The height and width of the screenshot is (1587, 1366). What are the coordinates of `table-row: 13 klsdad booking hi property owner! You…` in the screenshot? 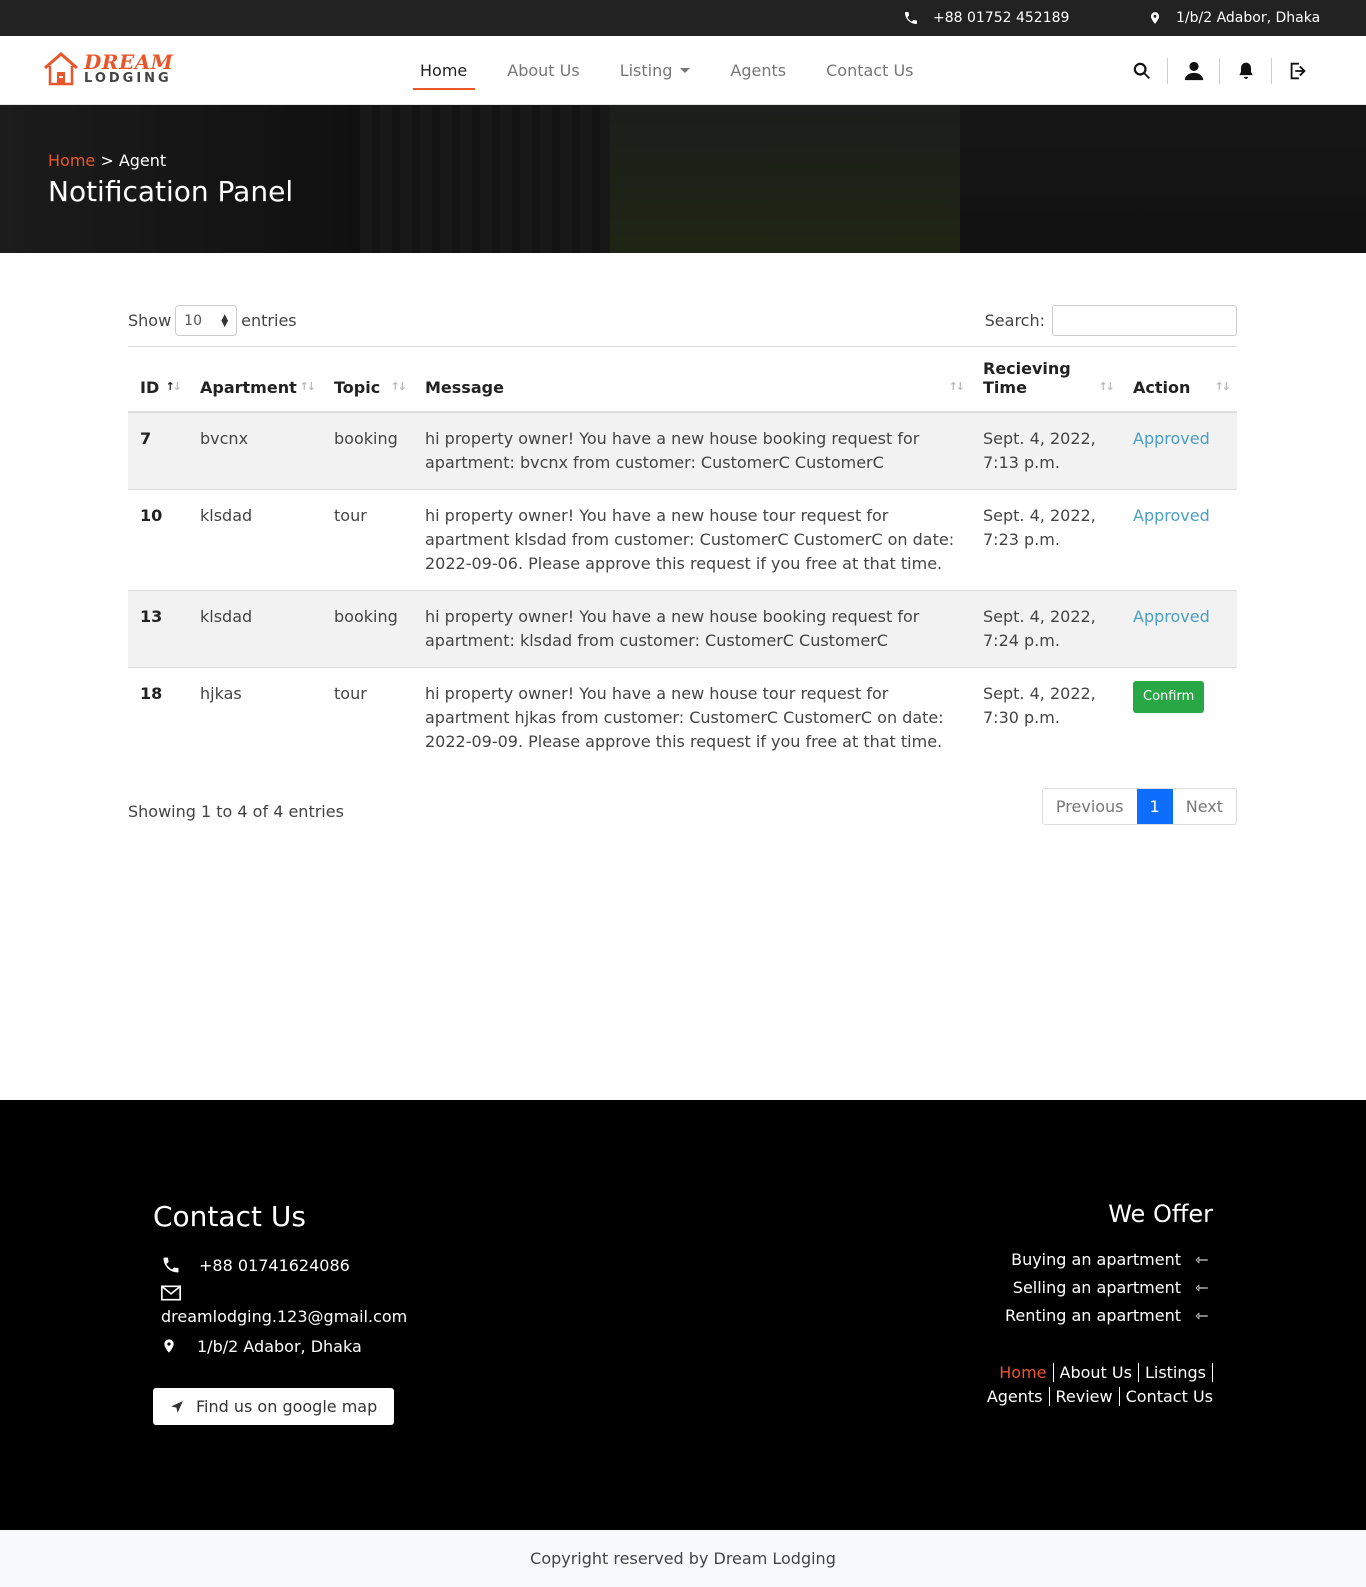 It's located at (682, 629).